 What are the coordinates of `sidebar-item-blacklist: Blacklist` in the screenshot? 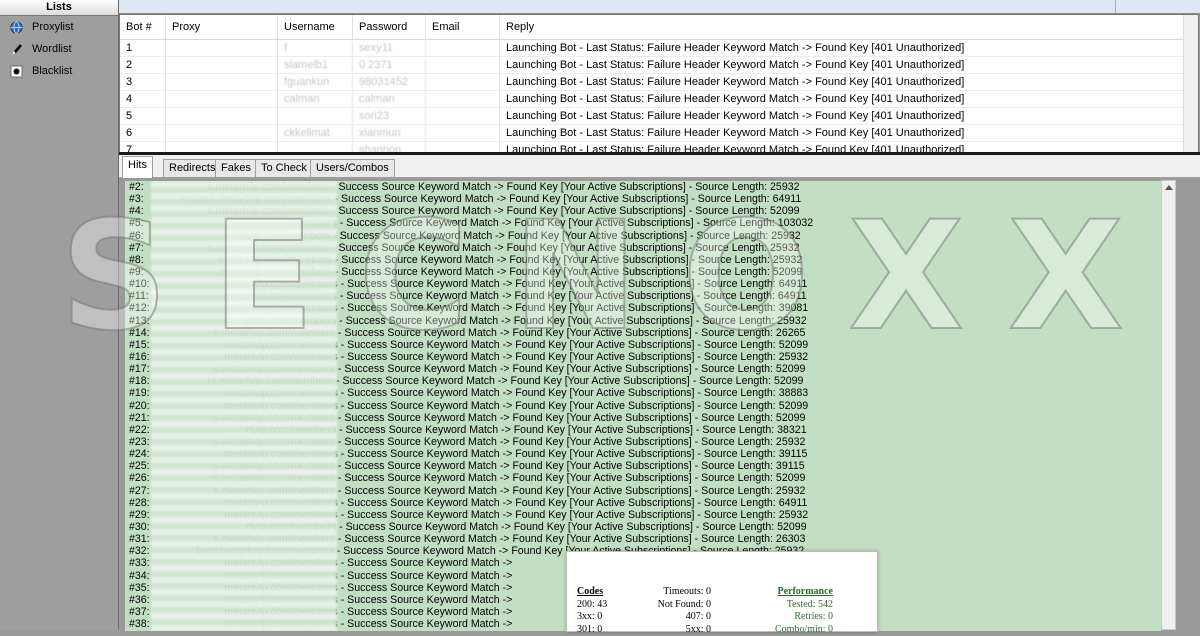 It's located at (59, 71).